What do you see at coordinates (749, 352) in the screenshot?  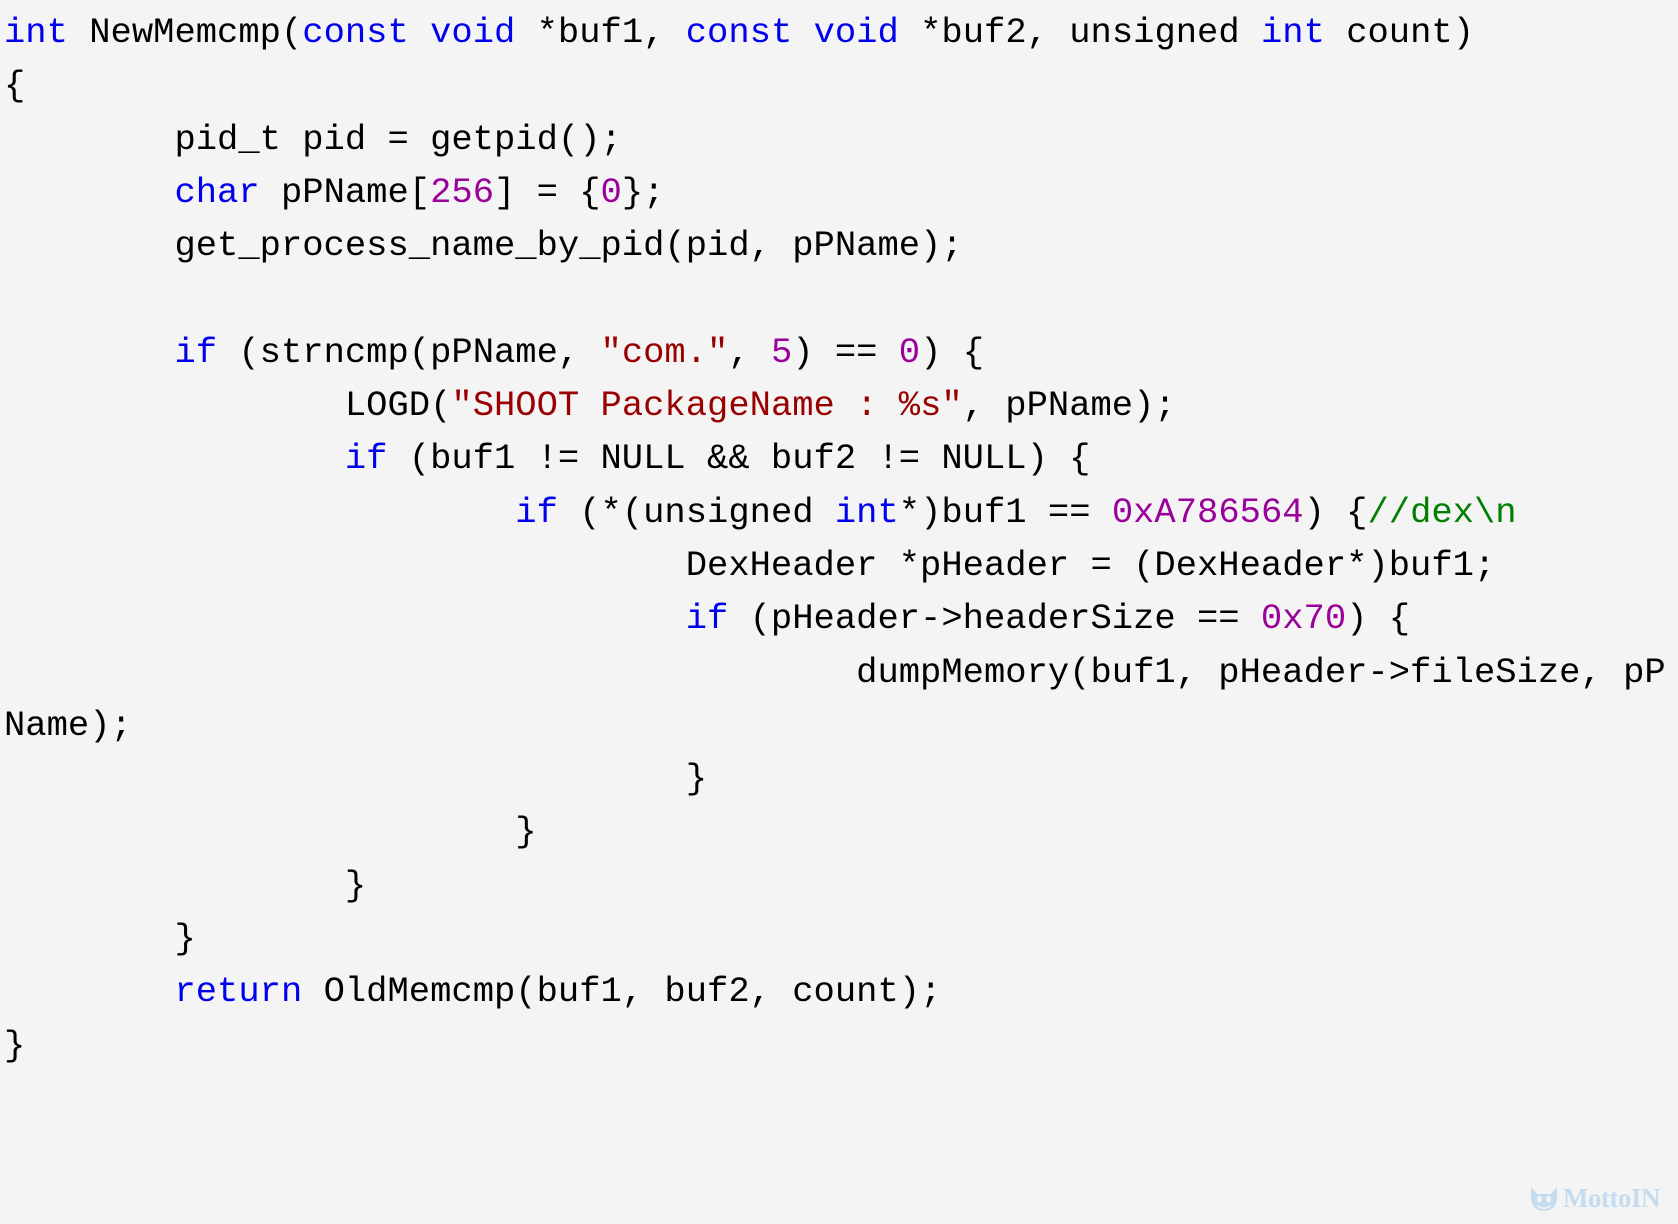 I see `code-token-txt: ,` at bounding box center [749, 352].